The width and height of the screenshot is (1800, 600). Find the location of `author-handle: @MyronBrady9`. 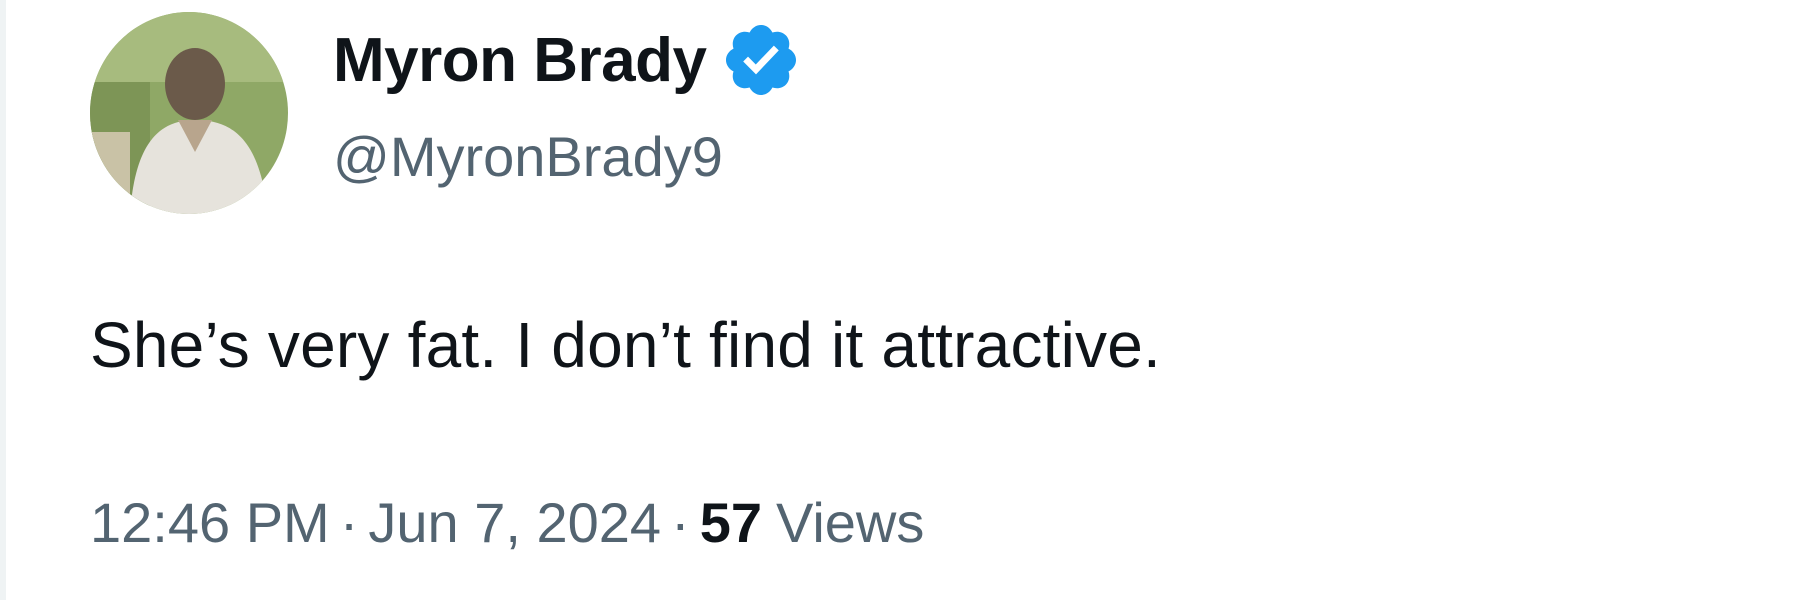

author-handle: @MyronBrady9 is located at coordinates (528, 156).